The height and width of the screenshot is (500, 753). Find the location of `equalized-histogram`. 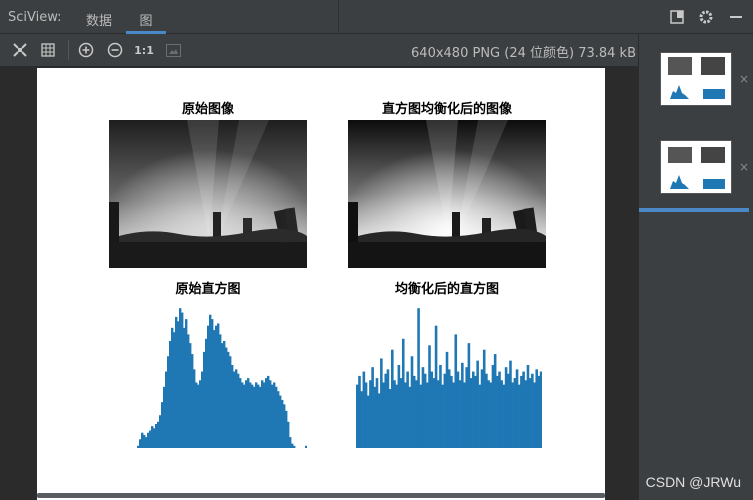

equalized-histogram is located at coordinates (449, 378).